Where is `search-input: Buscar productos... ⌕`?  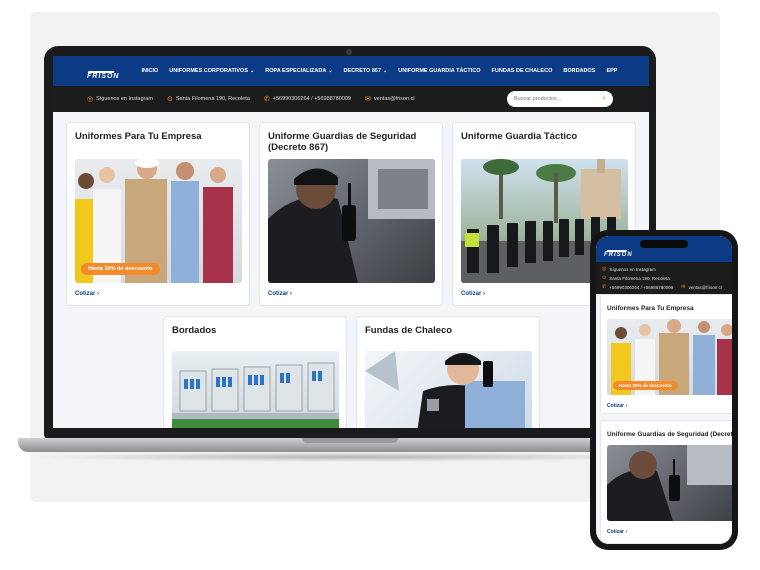
search-input: Buscar productos... ⌕ is located at coordinates (560, 99).